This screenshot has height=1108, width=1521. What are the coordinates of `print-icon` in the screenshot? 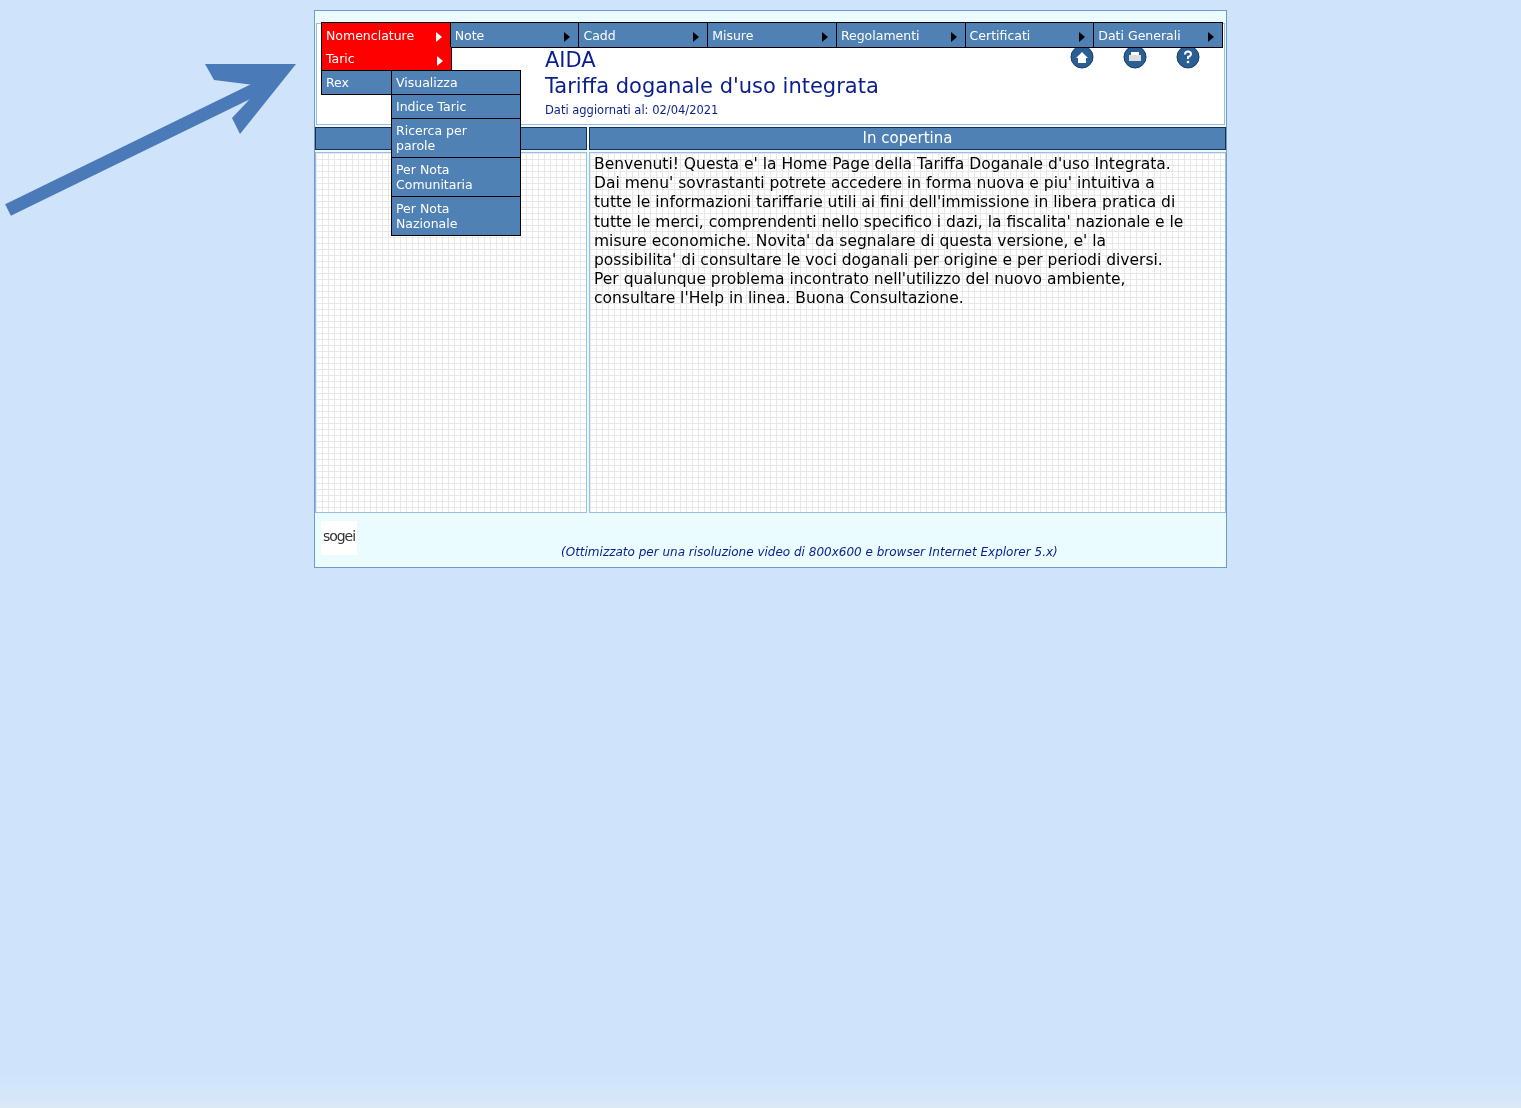 It's located at (1135, 57).